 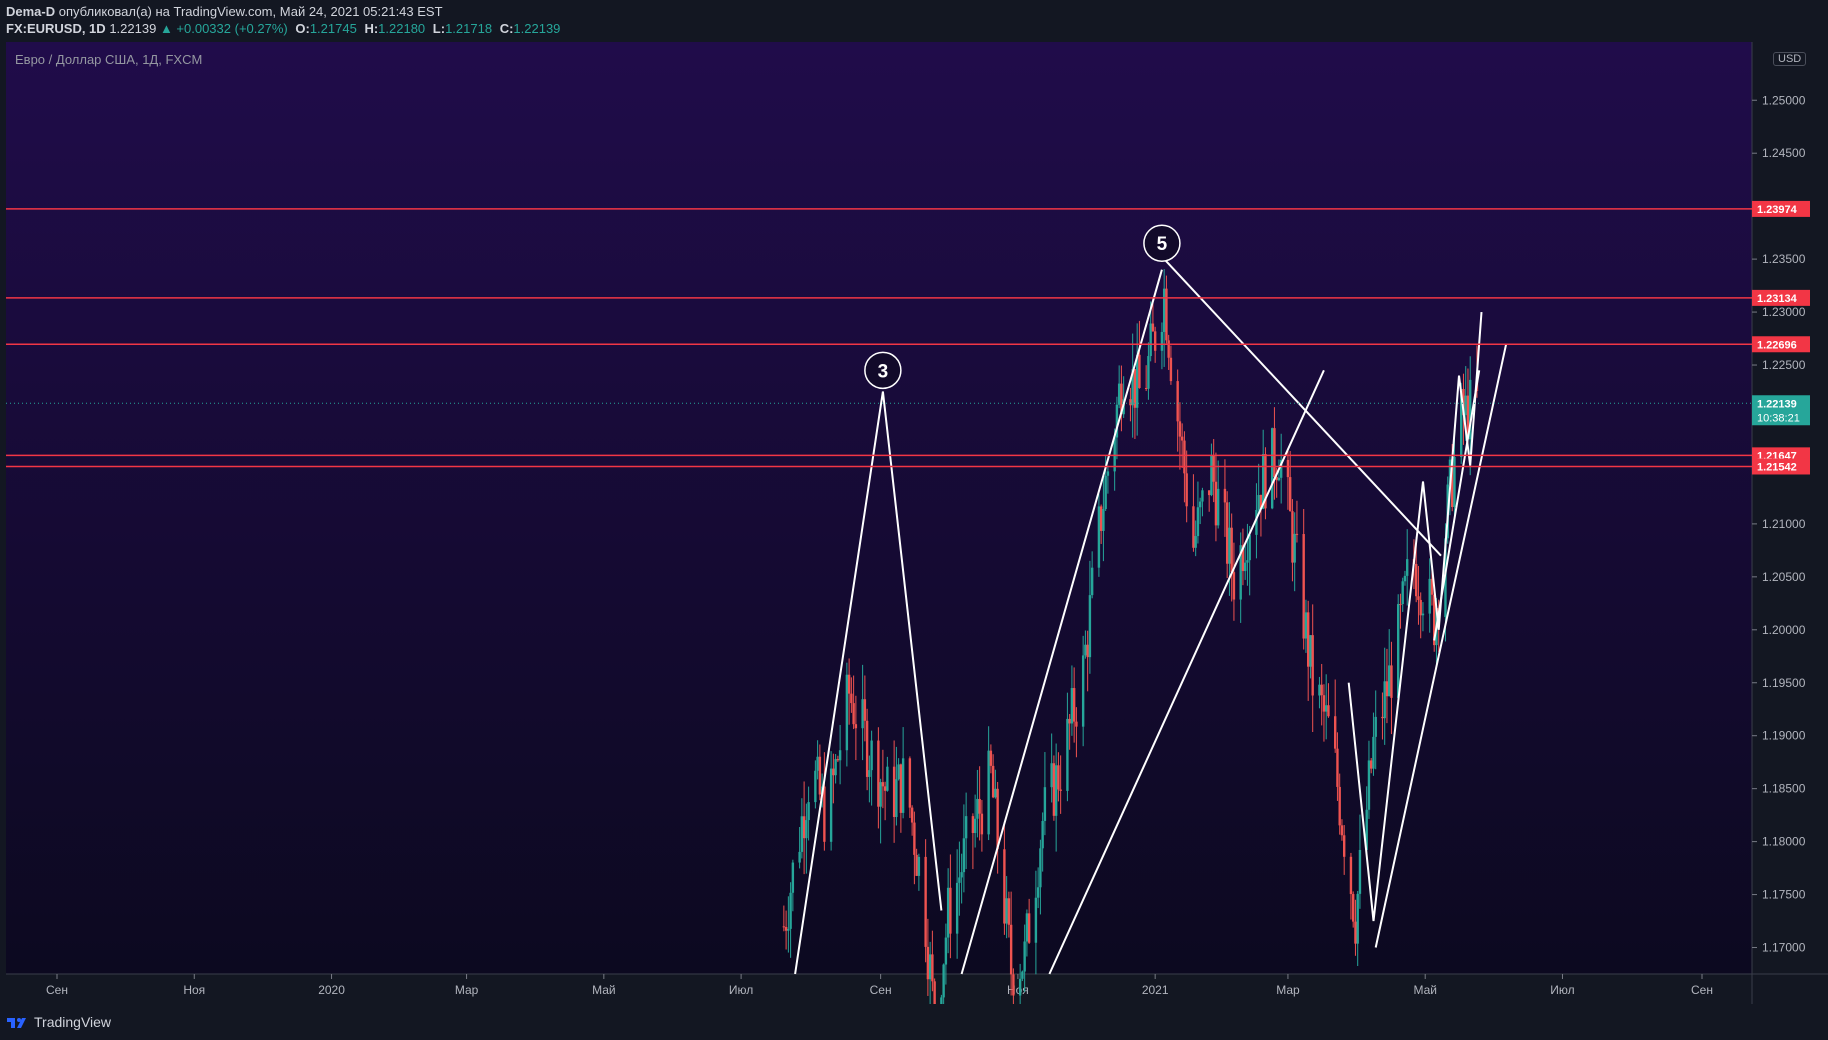 I want to click on low-value: 1.21718, so click(x=469, y=28).